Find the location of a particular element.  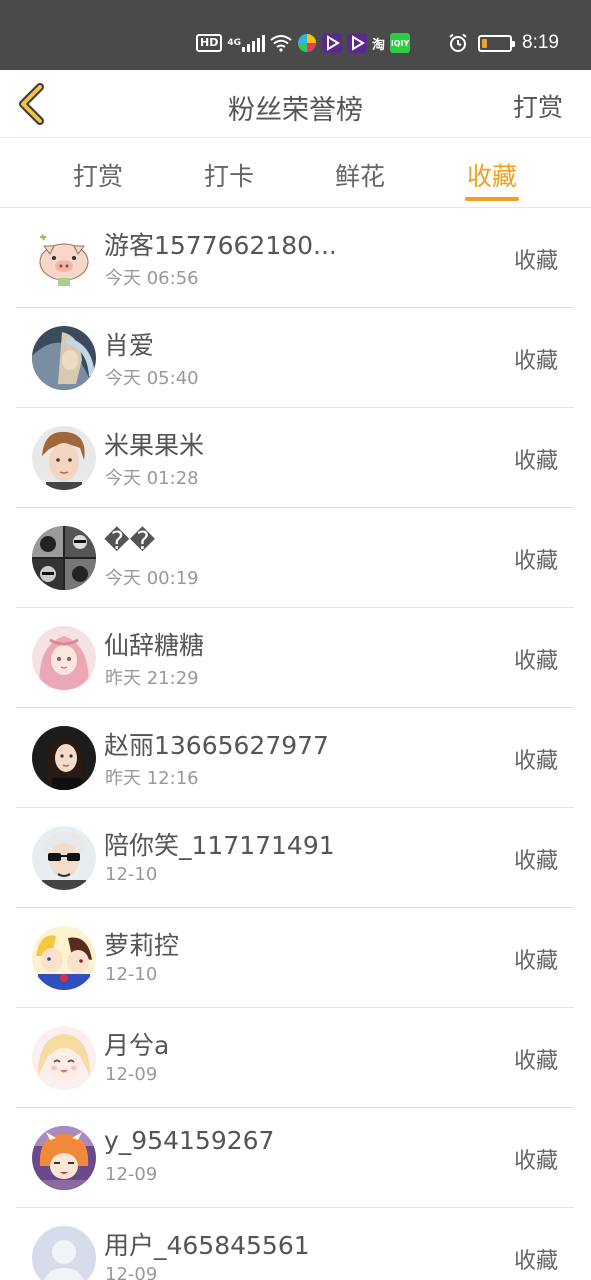

list-item: 用户_465845561 12-09 收藏 is located at coordinates (295, 1244).